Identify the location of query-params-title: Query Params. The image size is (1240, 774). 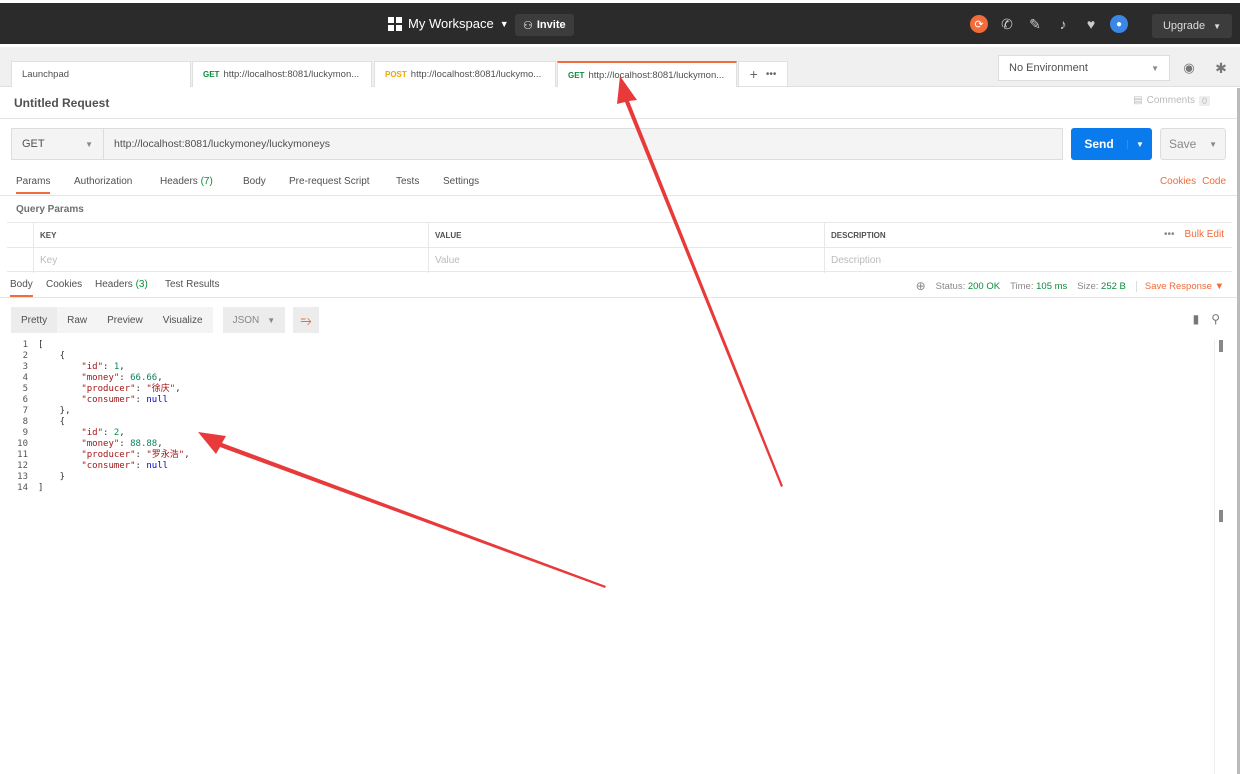
(50, 209).